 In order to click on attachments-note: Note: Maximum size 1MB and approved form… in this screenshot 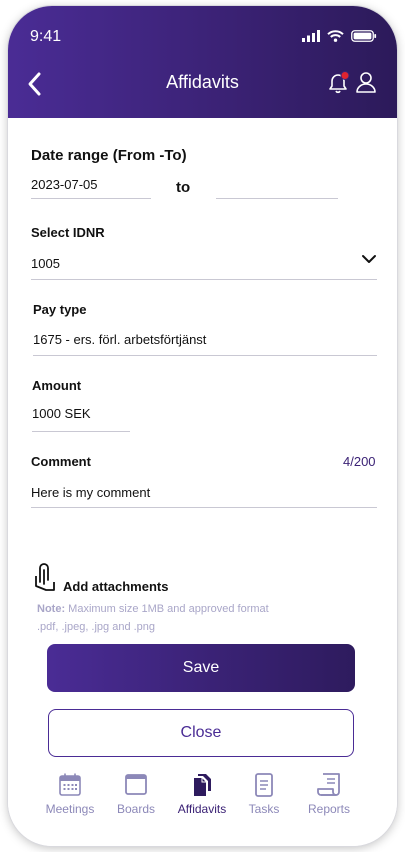, I will do `click(153, 609)`.